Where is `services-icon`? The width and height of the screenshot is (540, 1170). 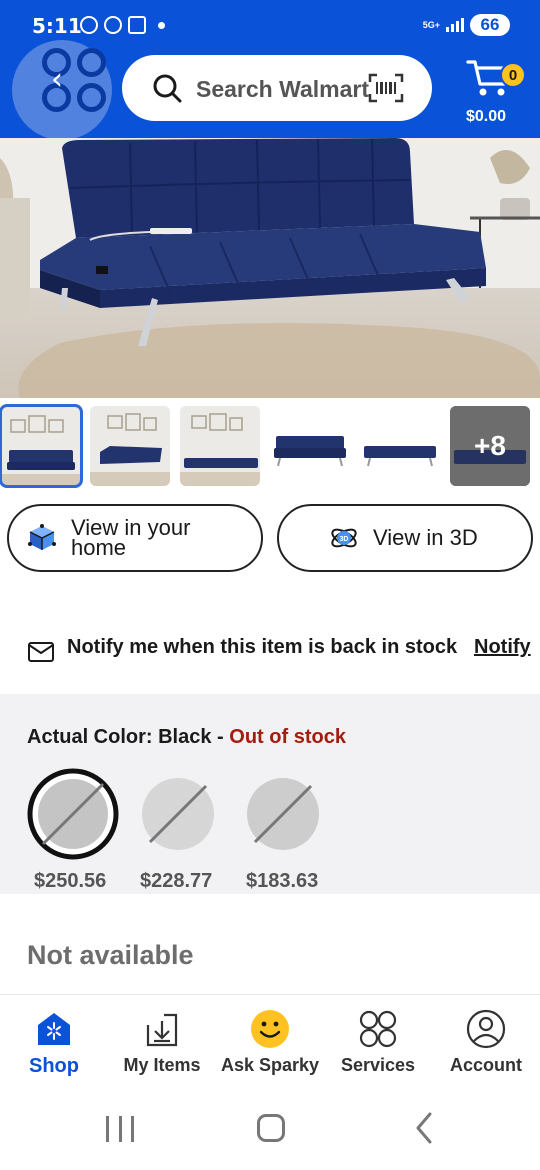 services-icon is located at coordinates (378, 1029).